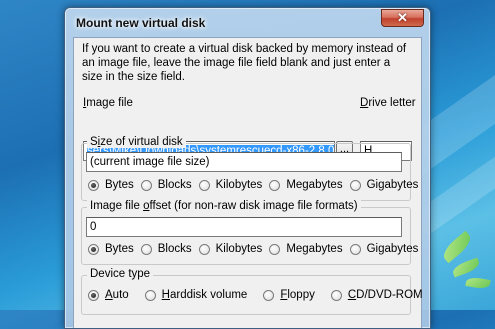 The width and height of the screenshot is (495, 329). I want to click on offset-input: 0, so click(244, 227).